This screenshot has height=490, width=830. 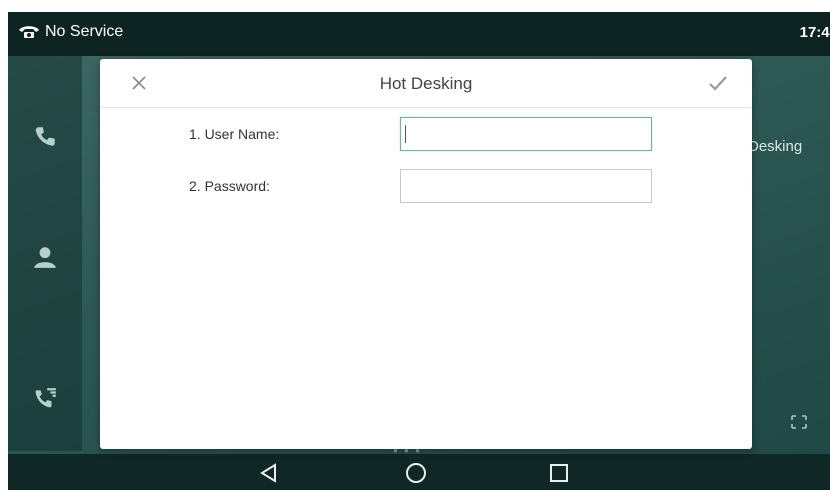 I want to click on status-left: No Service, so click(x=70, y=32).